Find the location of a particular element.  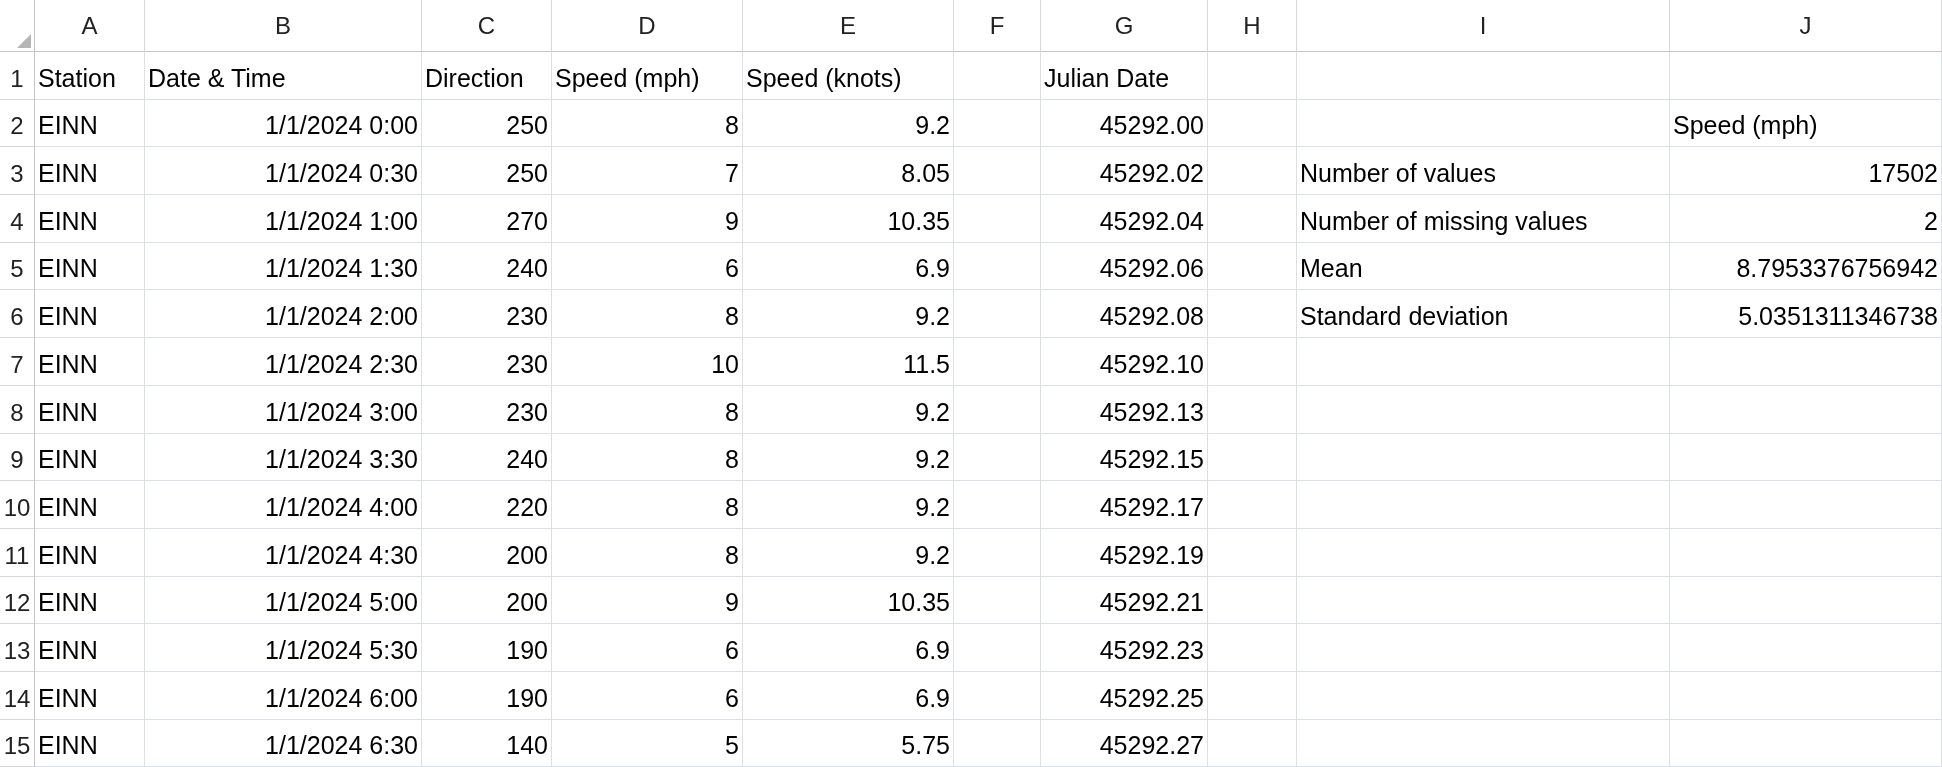

table-cell: 45292.00 is located at coordinates (1124, 123).